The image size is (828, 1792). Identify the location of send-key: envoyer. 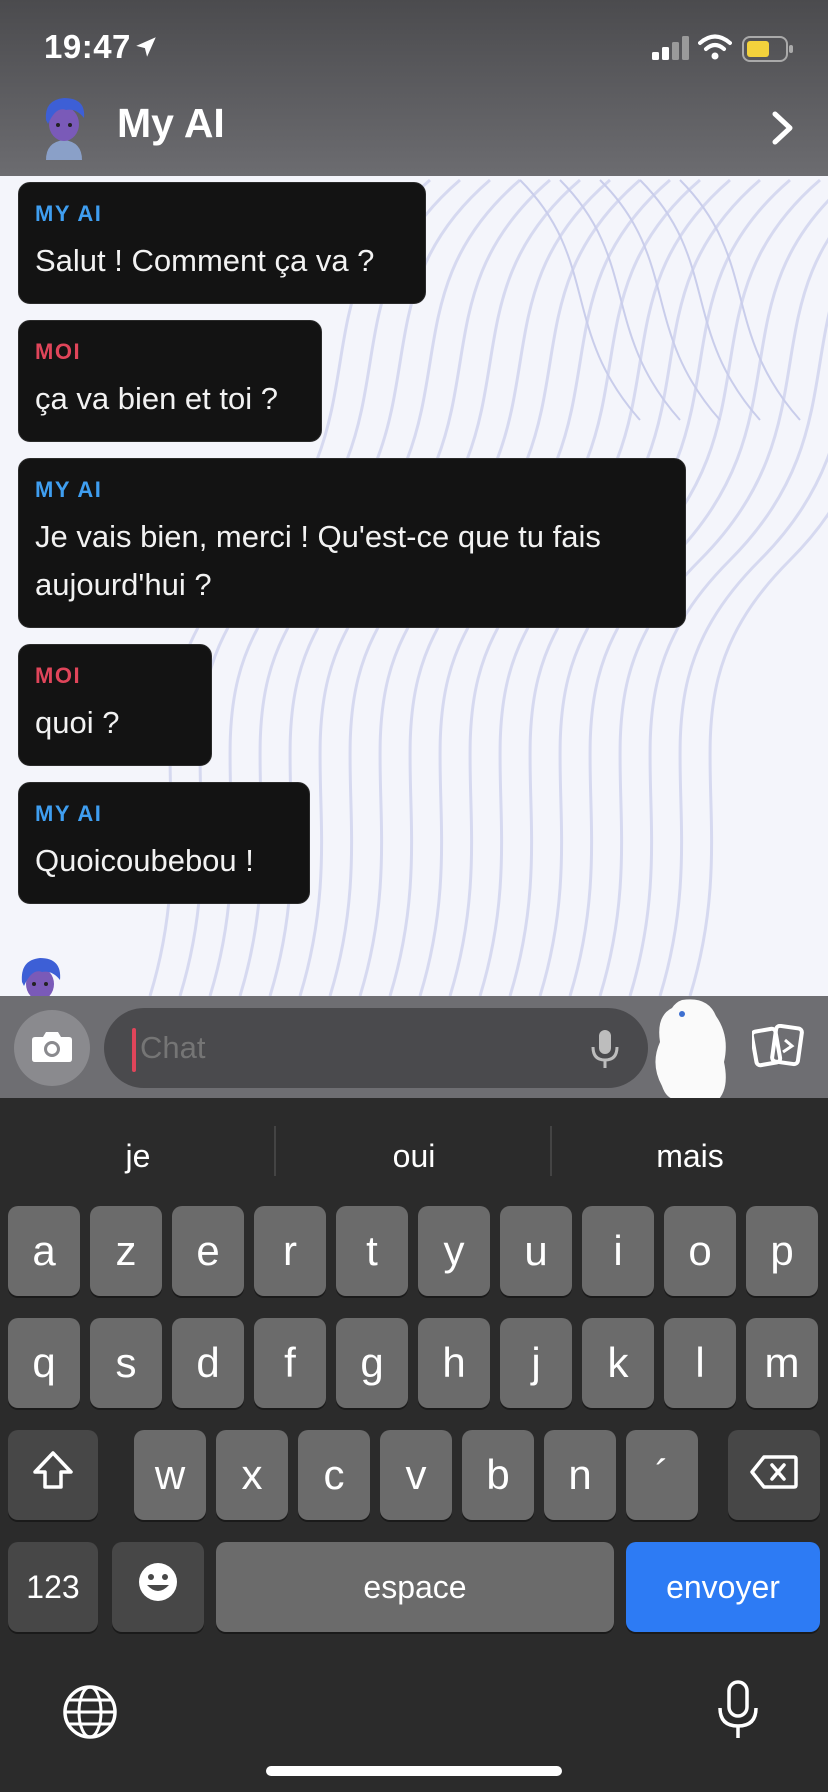
(723, 1587).